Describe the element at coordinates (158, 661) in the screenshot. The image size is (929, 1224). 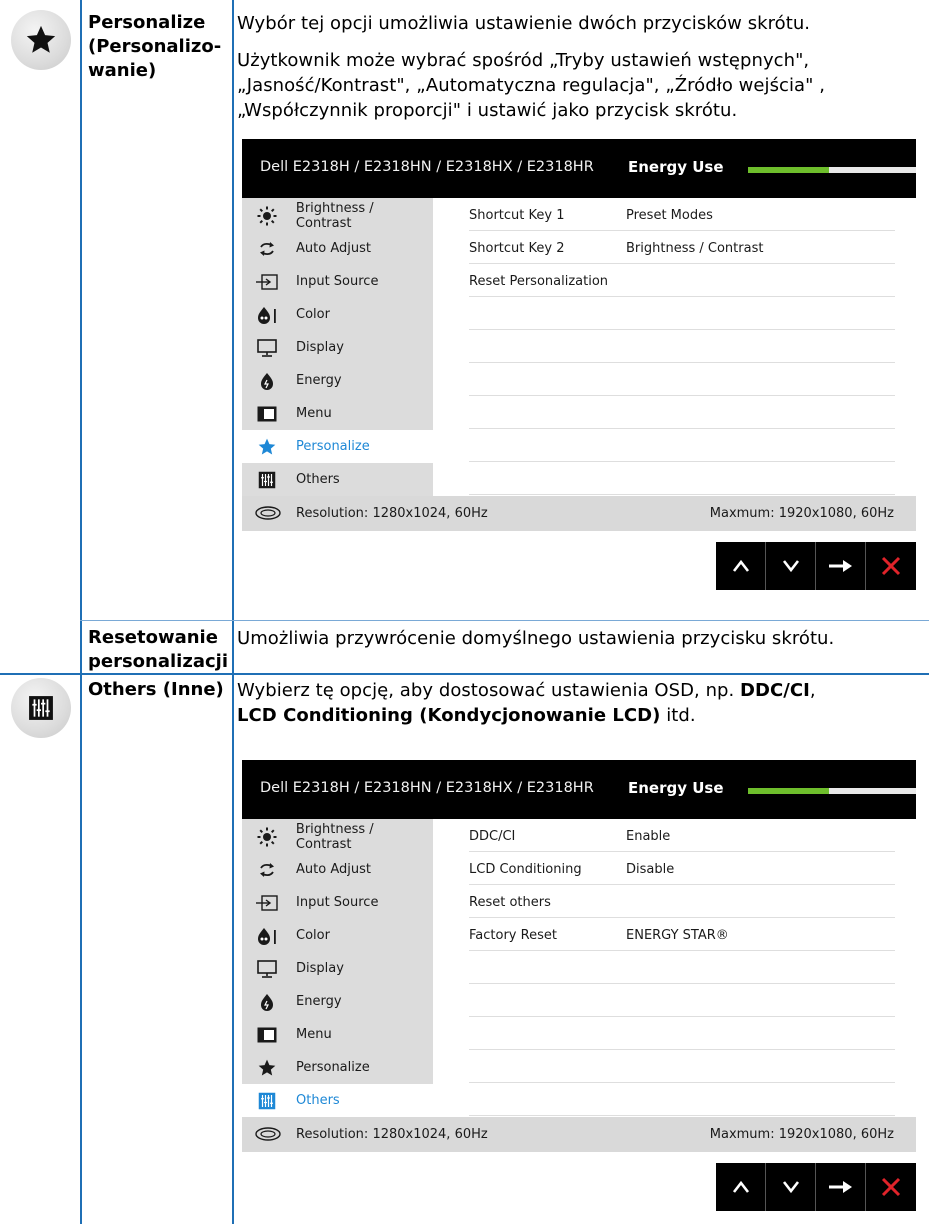
I see `label-line: personalizacji` at that location.